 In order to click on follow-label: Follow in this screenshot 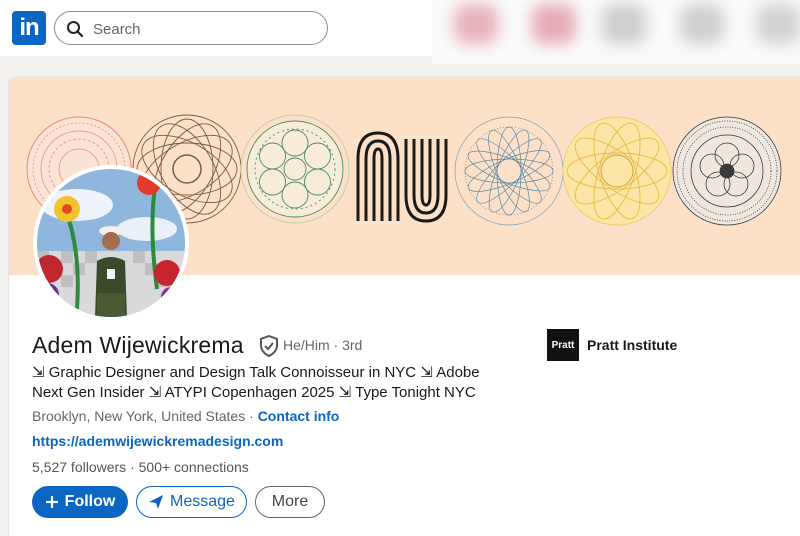, I will do `click(90, 501)`.